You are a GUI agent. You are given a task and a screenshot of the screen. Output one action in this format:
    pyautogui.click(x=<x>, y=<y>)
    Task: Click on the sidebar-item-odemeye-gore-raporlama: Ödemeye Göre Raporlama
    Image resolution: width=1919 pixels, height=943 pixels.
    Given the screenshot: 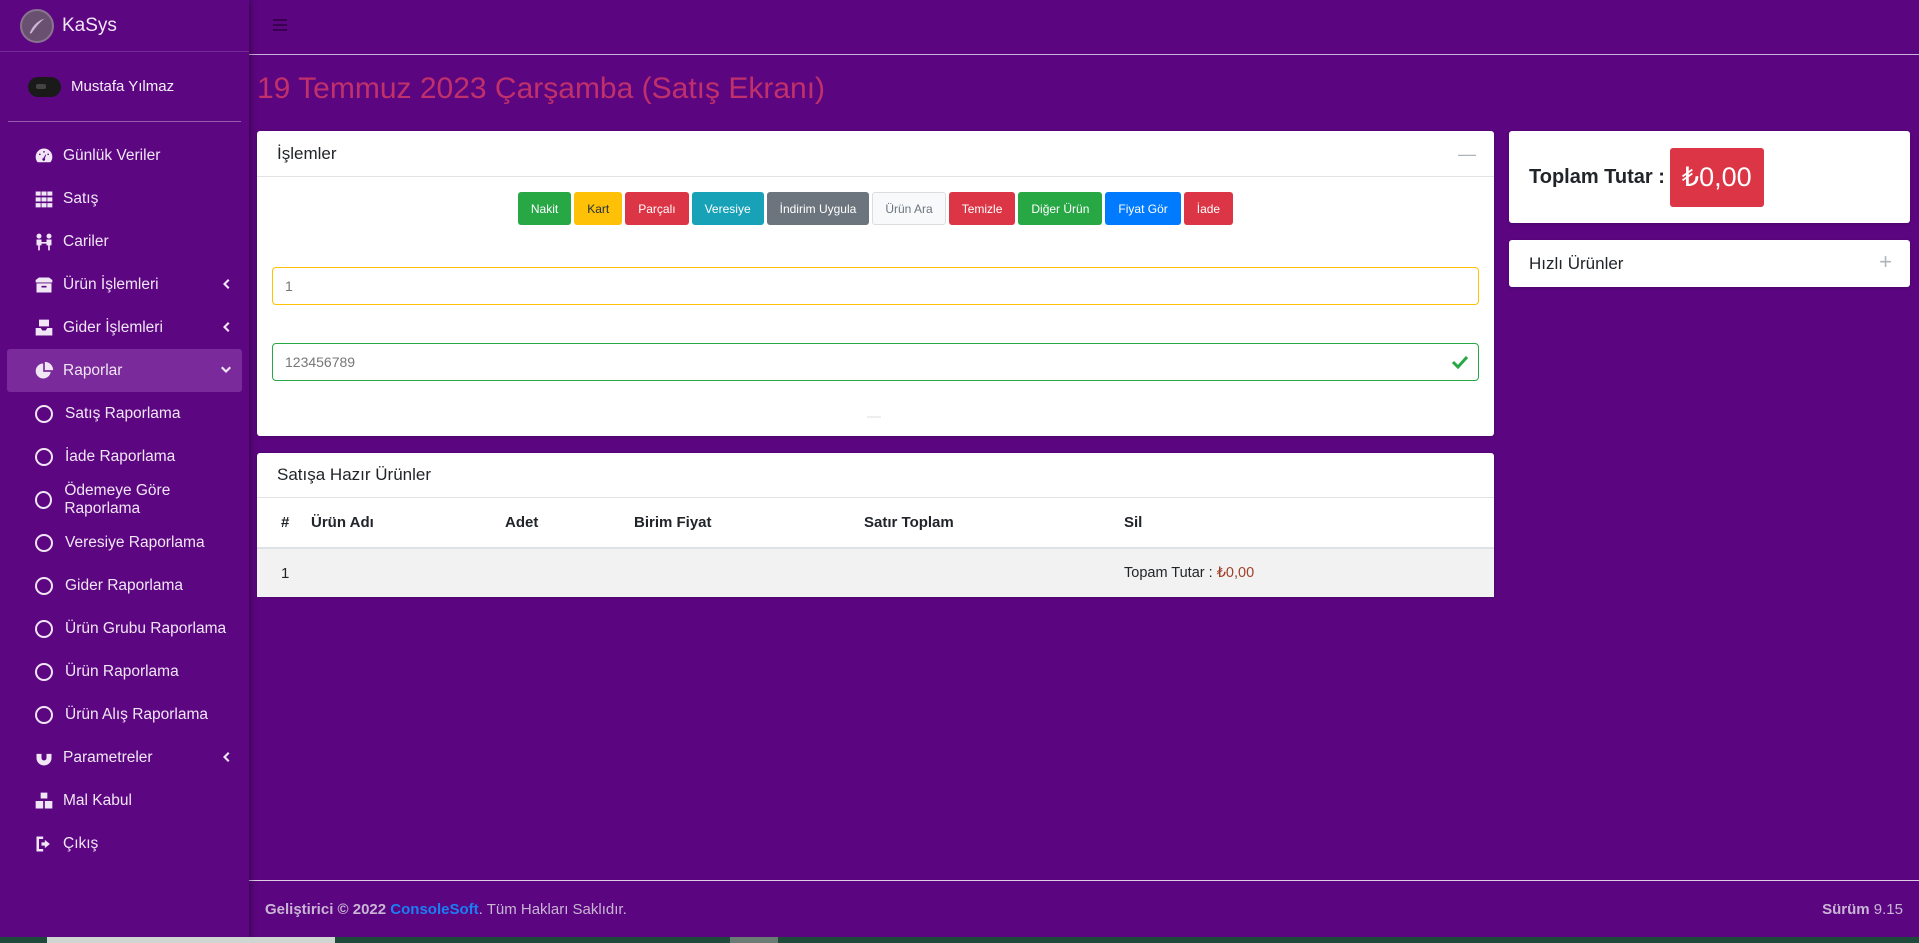 What is the action you would take?
    pyautogui.click(x=124, y=499)
    